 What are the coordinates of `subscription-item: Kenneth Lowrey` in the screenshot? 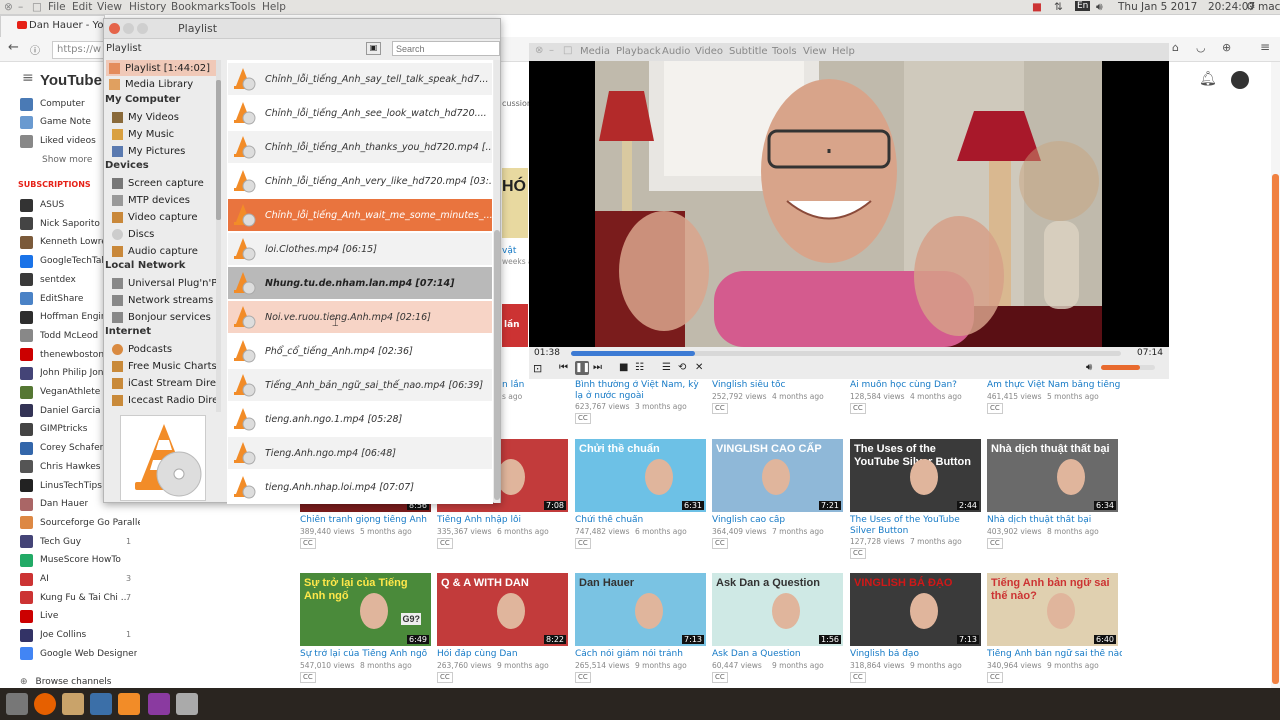 It's located at (66, 242).